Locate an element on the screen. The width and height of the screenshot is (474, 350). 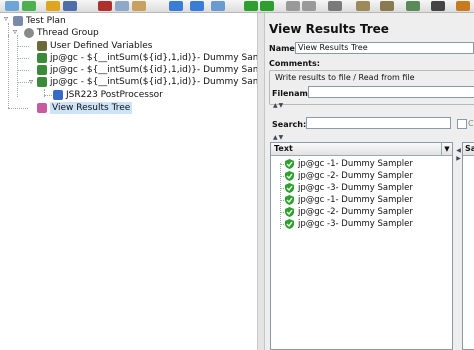
templates-button is located at coordinates (29, 6).